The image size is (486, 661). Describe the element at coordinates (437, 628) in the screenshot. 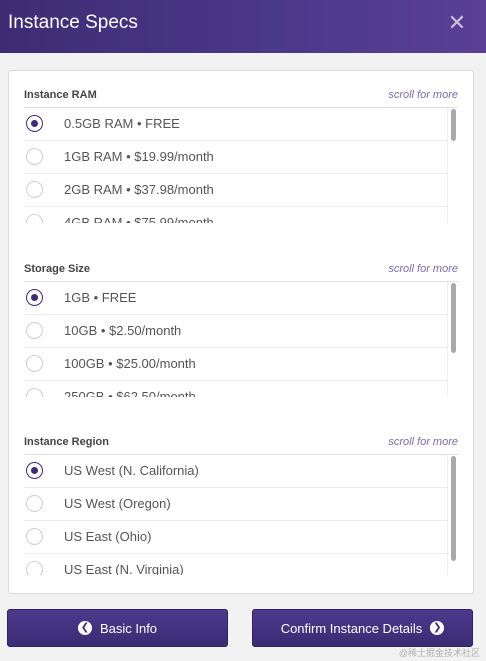

I see `chevron-right-circle-icon: ❯` at that location.